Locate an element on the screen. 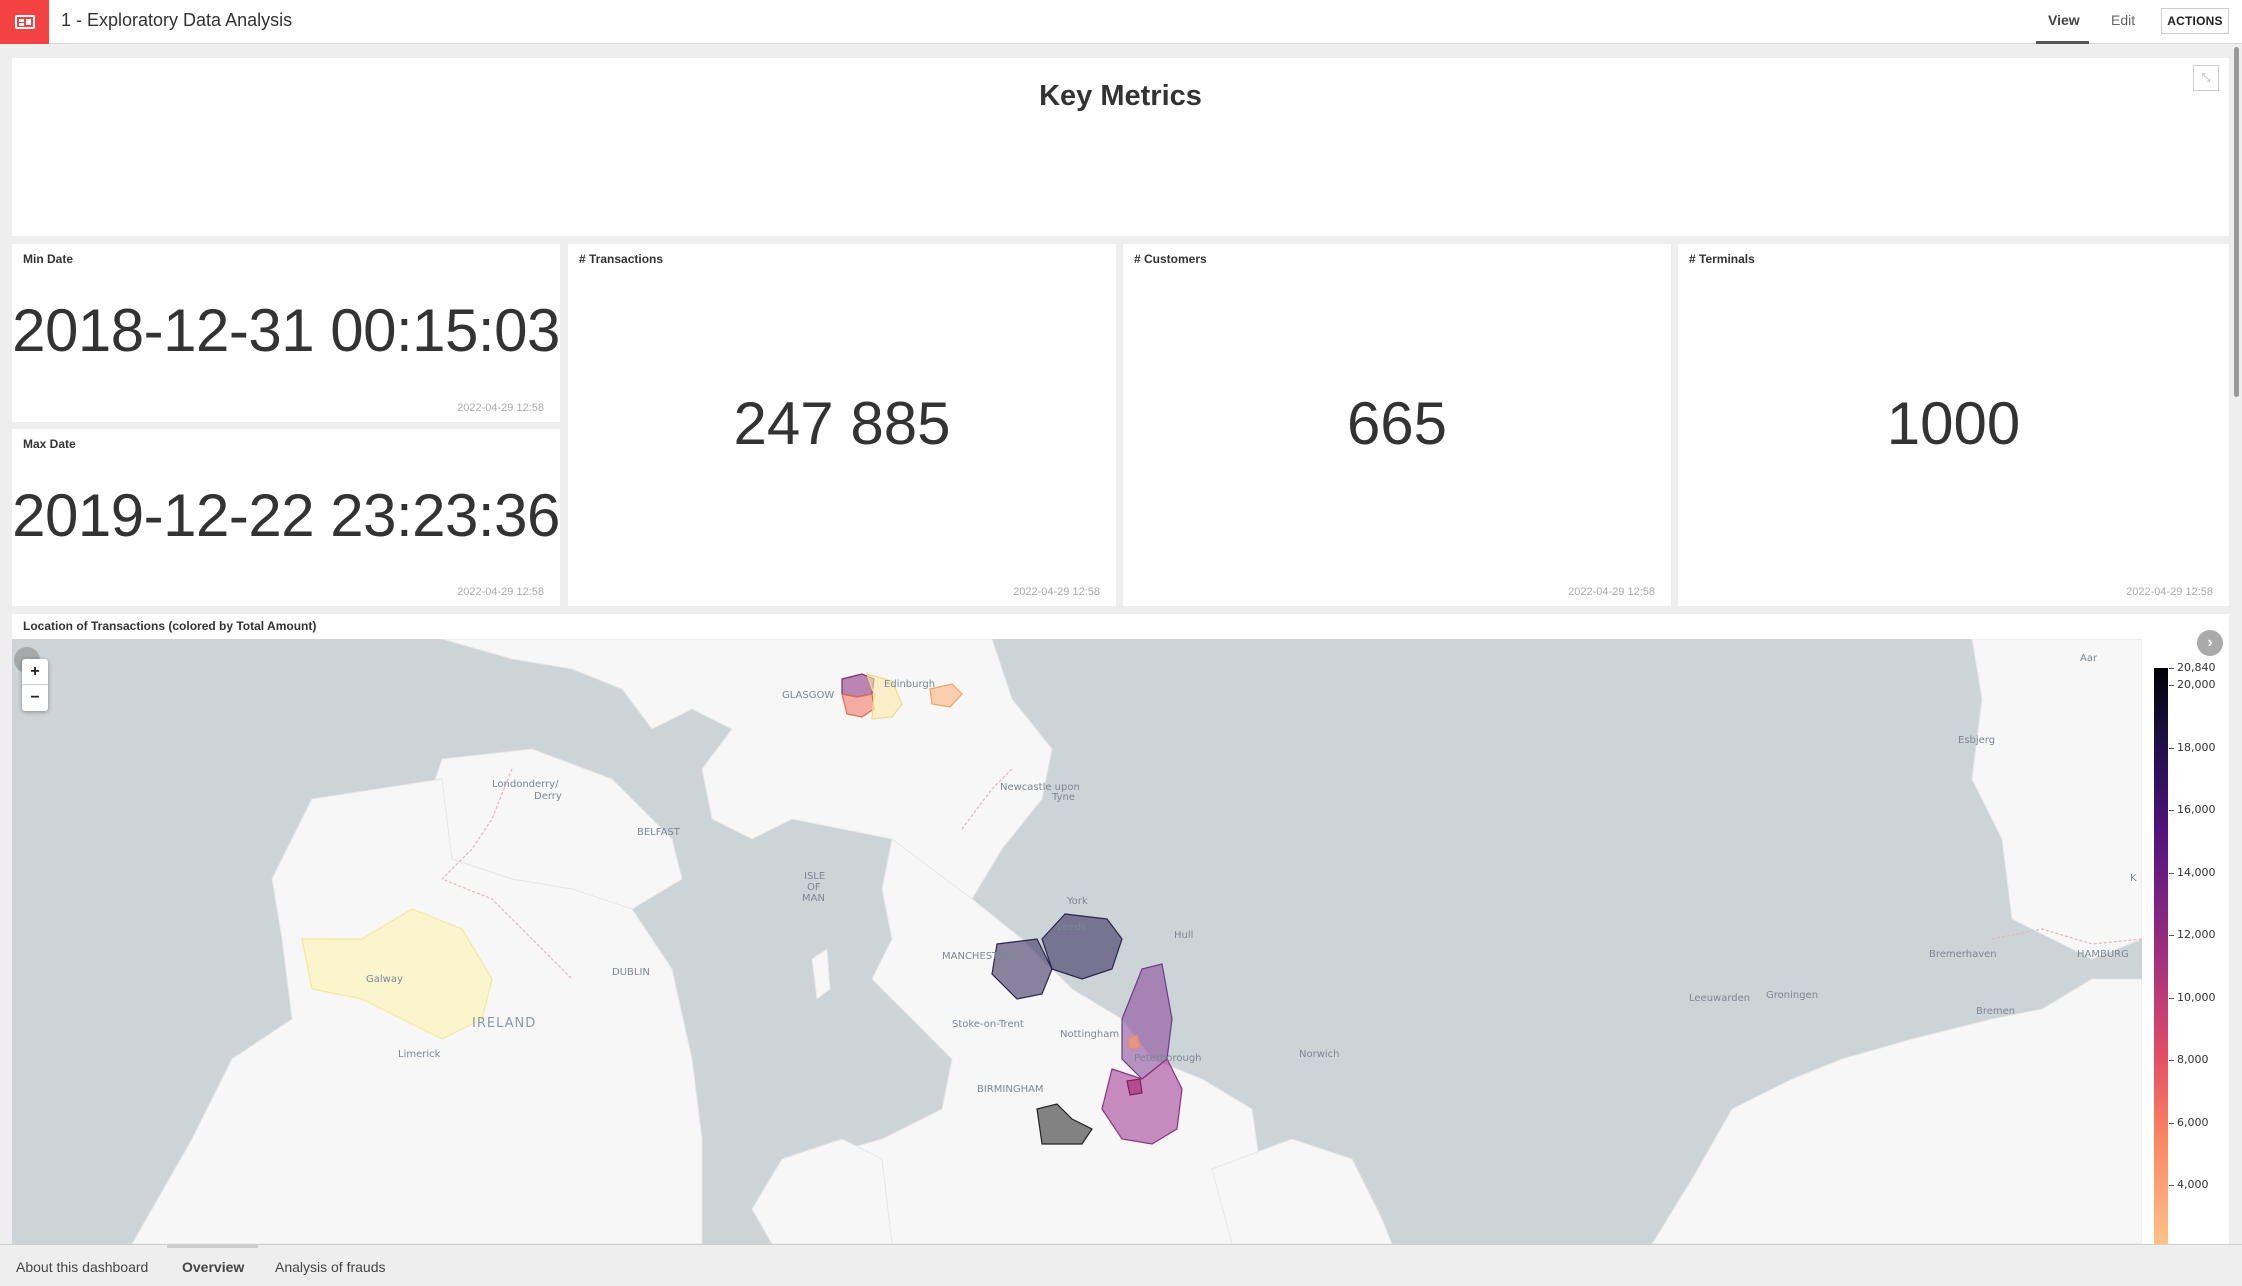 This screenshot has height=1286, width=2242. metric-tile-terminals: # Terminals 1000 2022-04-29 12:58 is located at coordinates (1953, 425).